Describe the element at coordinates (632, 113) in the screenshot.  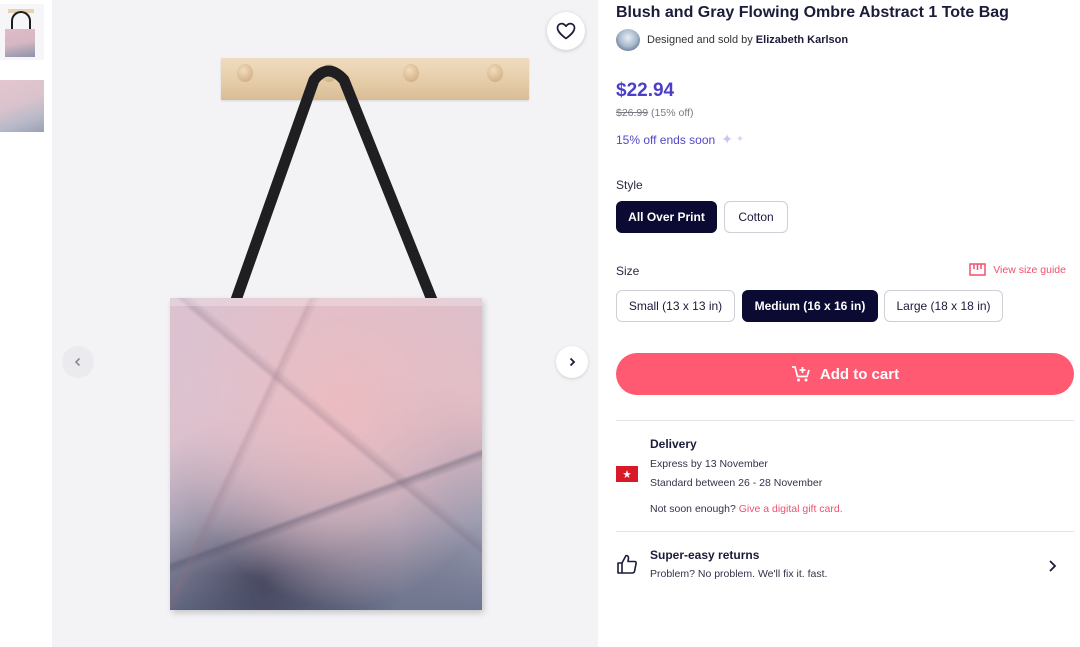
I see `original-price: $26.99` at that location.